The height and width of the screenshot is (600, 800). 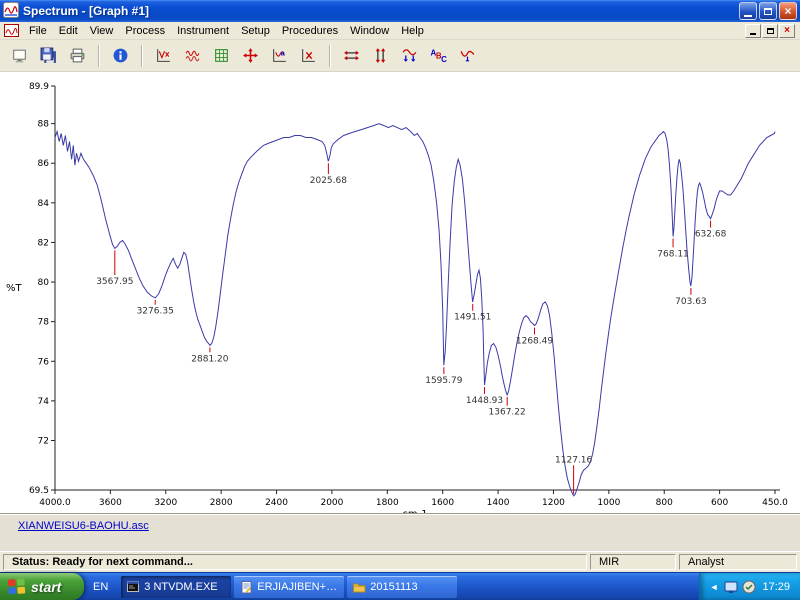 What do you see at coordinates (444, 59) in the screenshot?
I see `svg-text: C` at bounding box center [444, 59].